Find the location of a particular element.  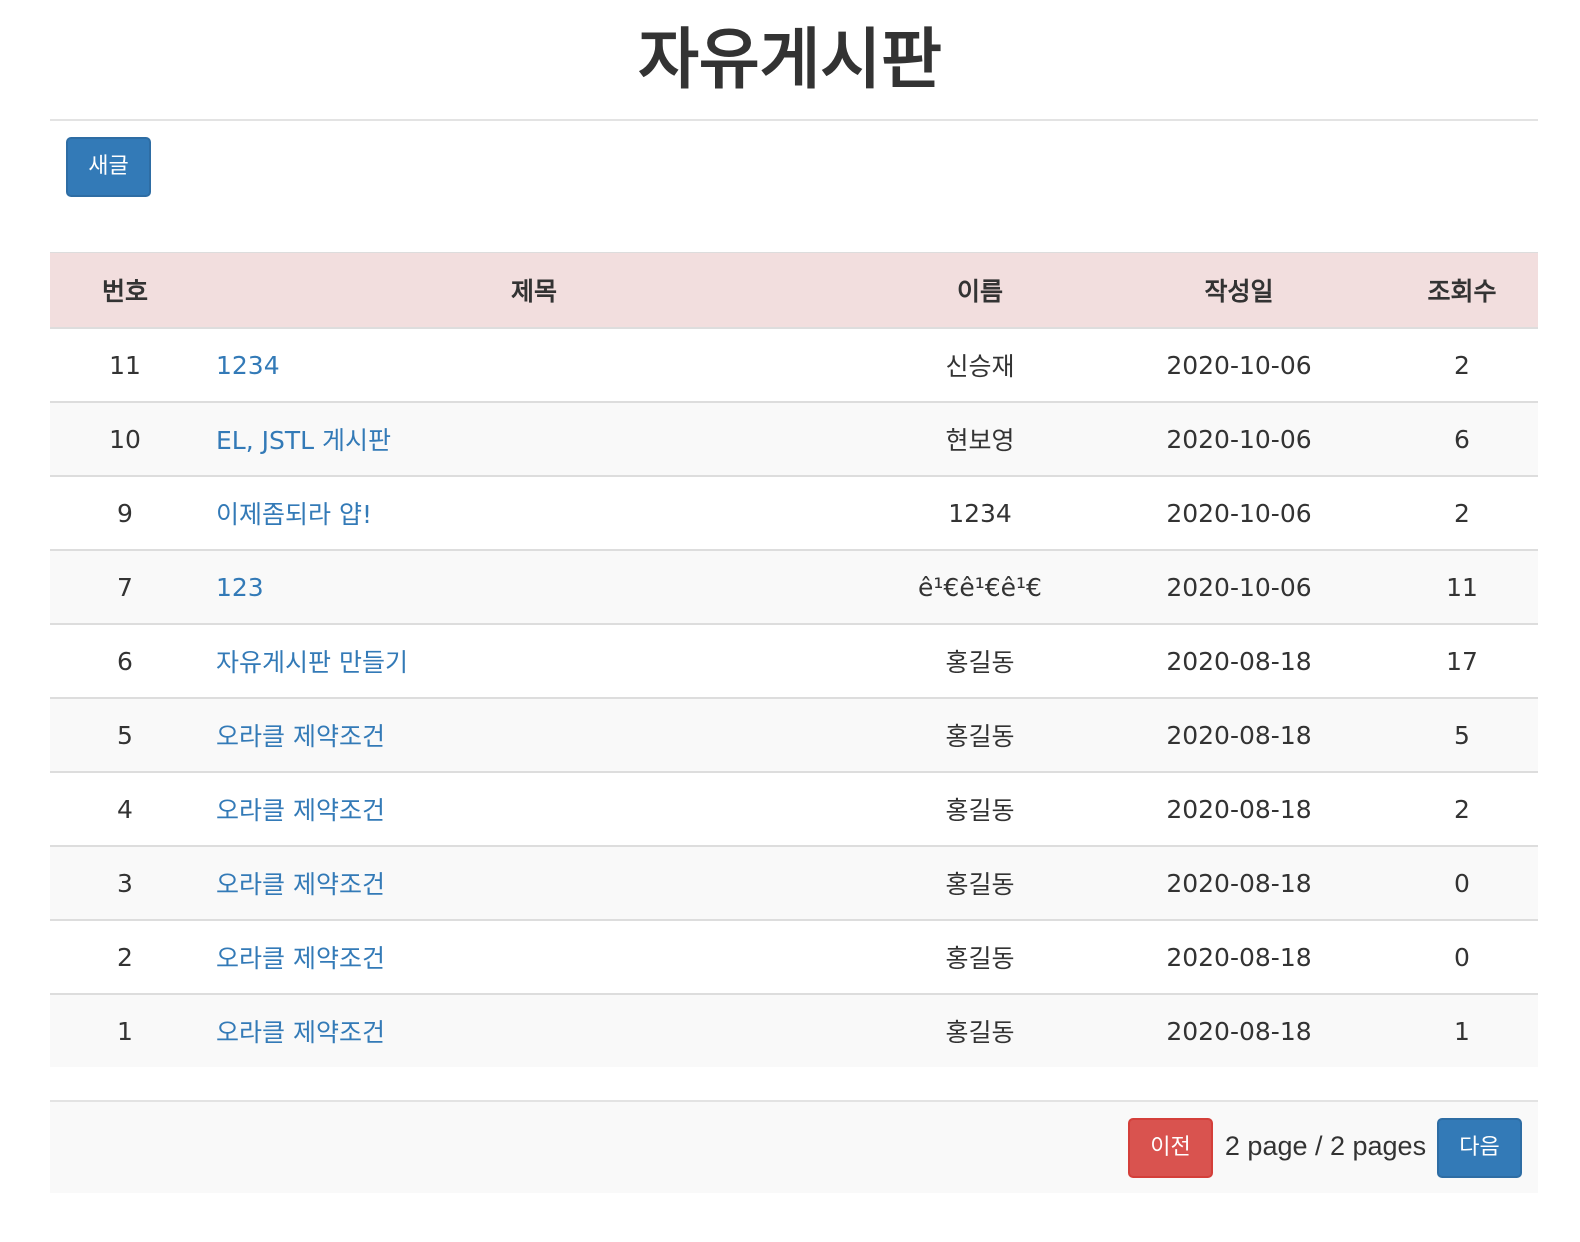

table-row: 9 이제좀되라 얍! 1234 2020-10-06 2 is located at coordinates (794, 513).